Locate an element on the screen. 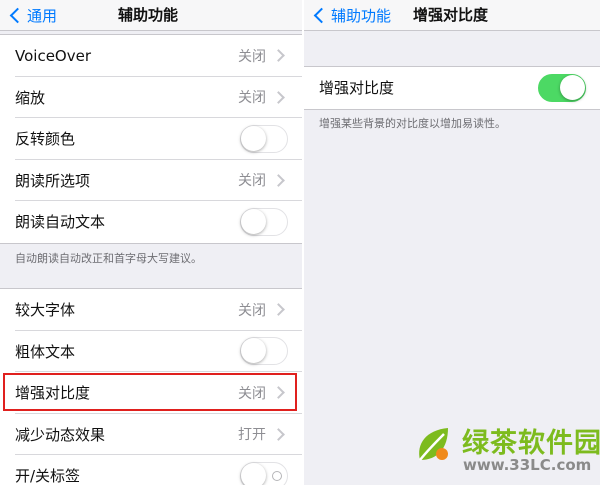 Image resolution: width=600 pixels, height=485 pixels. row-increase-contrast: 增强对比度 关闭 is located at coordinates (151, 393).